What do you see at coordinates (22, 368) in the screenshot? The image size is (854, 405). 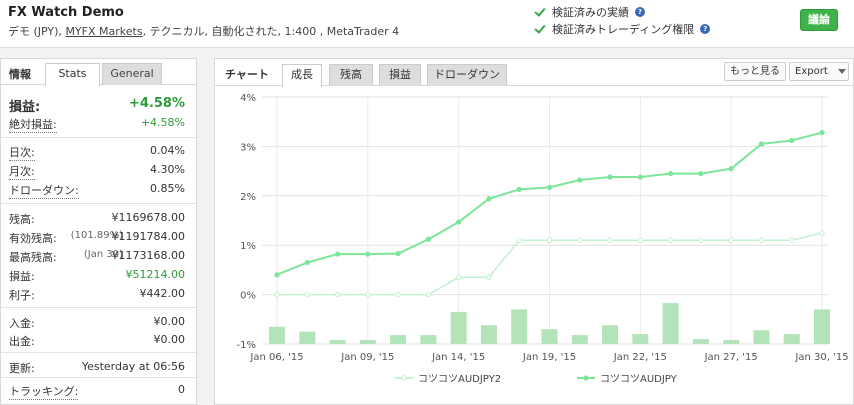 I see `stat-label: 更新:` at bounding box center [22, 368].